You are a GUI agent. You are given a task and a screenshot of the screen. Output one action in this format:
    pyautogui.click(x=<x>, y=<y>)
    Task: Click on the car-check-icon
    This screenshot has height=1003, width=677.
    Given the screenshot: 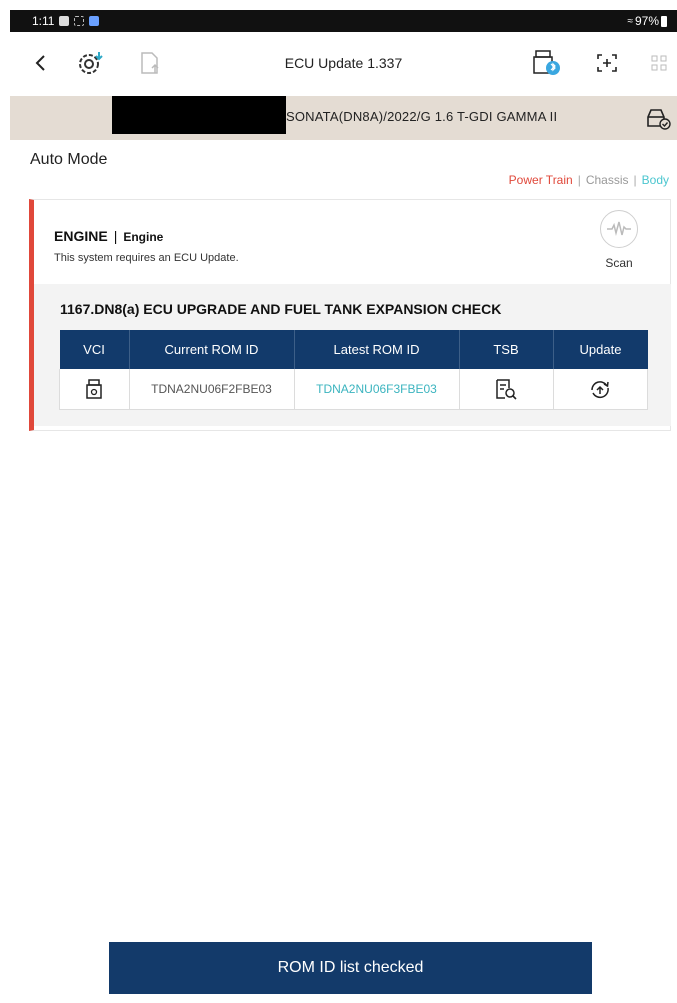 What is the action you would take?
    pyautogui.click(x=659, y=119)
    